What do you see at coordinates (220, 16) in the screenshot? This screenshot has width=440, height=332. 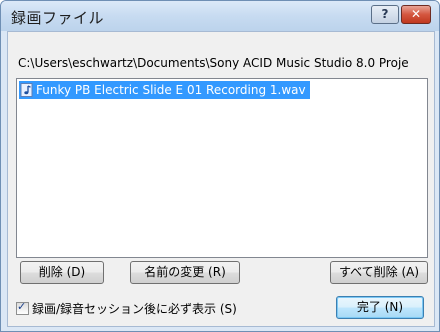 I see `title-bar: 録画ファイル ? ✕` at bounding box center [220, 16].